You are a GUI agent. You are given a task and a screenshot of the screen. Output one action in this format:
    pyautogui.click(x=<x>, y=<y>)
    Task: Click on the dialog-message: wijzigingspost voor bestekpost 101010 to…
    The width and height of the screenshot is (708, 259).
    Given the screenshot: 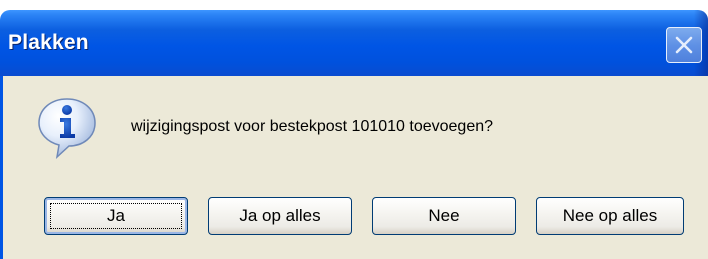 What is the action you would take?
    pyautogui.click(x=312, y=126)
    